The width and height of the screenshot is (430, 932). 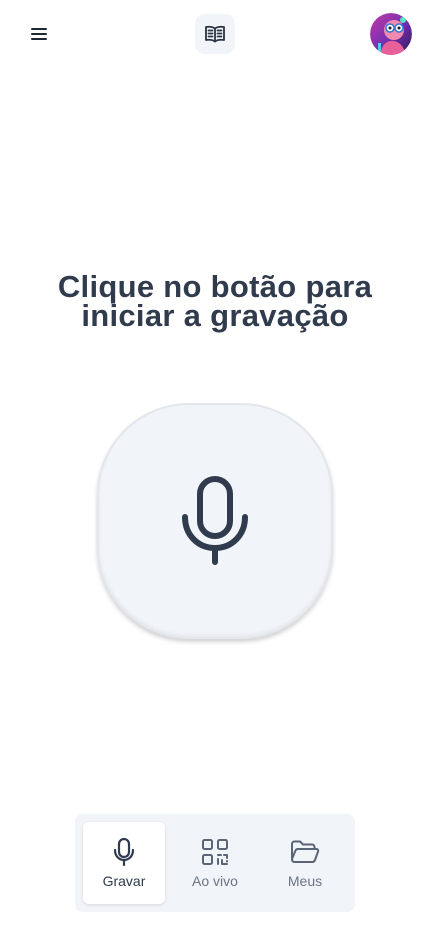 I want to click on tab-label: Meus, so click(x=305, y=881).